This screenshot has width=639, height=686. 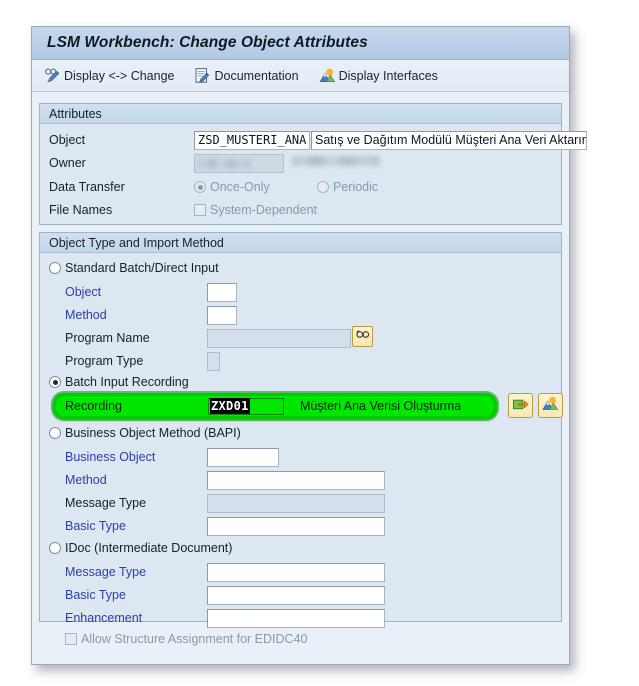 I want to click on standard-object-label: Object, so click(x=83, y=292).